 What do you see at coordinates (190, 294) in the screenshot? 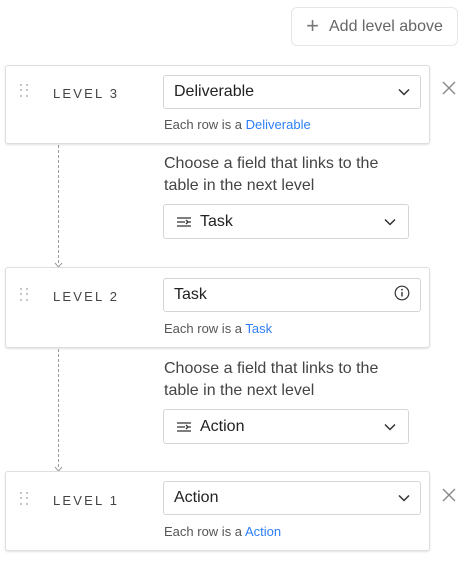
I see `table-select-value: Task` at bounding box center [190, 294].